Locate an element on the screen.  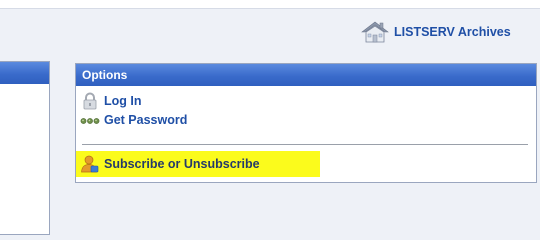
options-panel-title: Options is located at coordinates (306, 75).